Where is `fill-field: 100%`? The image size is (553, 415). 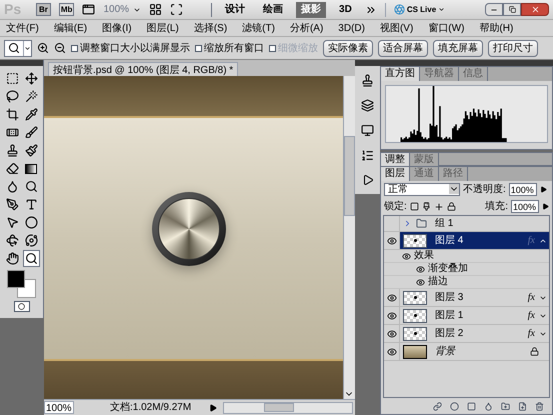 fill-field: 100% is located at coordinates (525, 206).